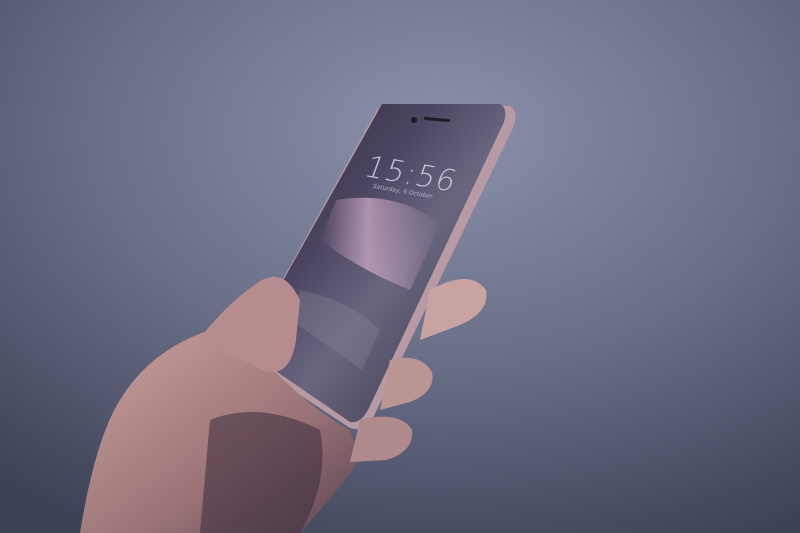 The image size is (800, 533). Describe the element at coordinates (261, 472) in the screenshot. I see `hand-shadow` at that location.